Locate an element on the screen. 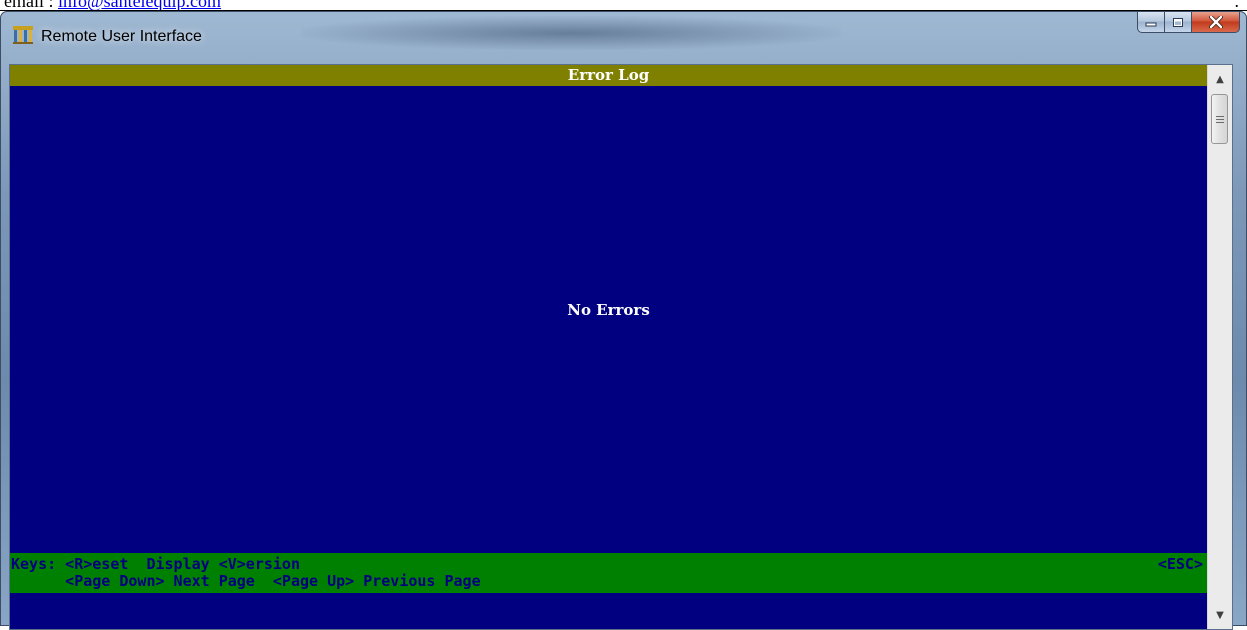 This screenshot has height=630, width=1247. minimize-button is located at coordinates (1151, 22).